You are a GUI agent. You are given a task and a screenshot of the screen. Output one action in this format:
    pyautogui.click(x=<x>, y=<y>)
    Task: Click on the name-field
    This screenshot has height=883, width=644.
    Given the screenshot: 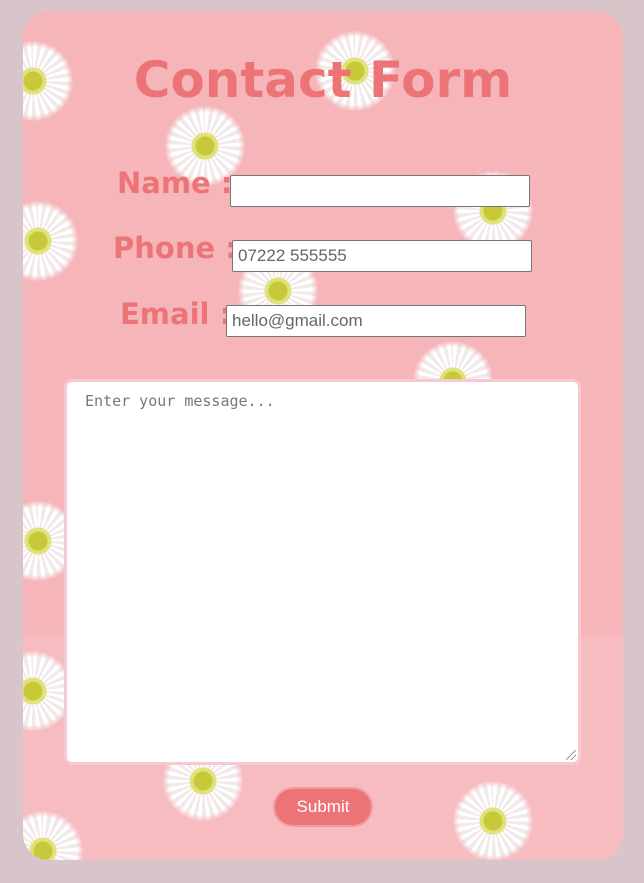 What is the action you would take?
    pyautogui.click(x=380, y=191)
    